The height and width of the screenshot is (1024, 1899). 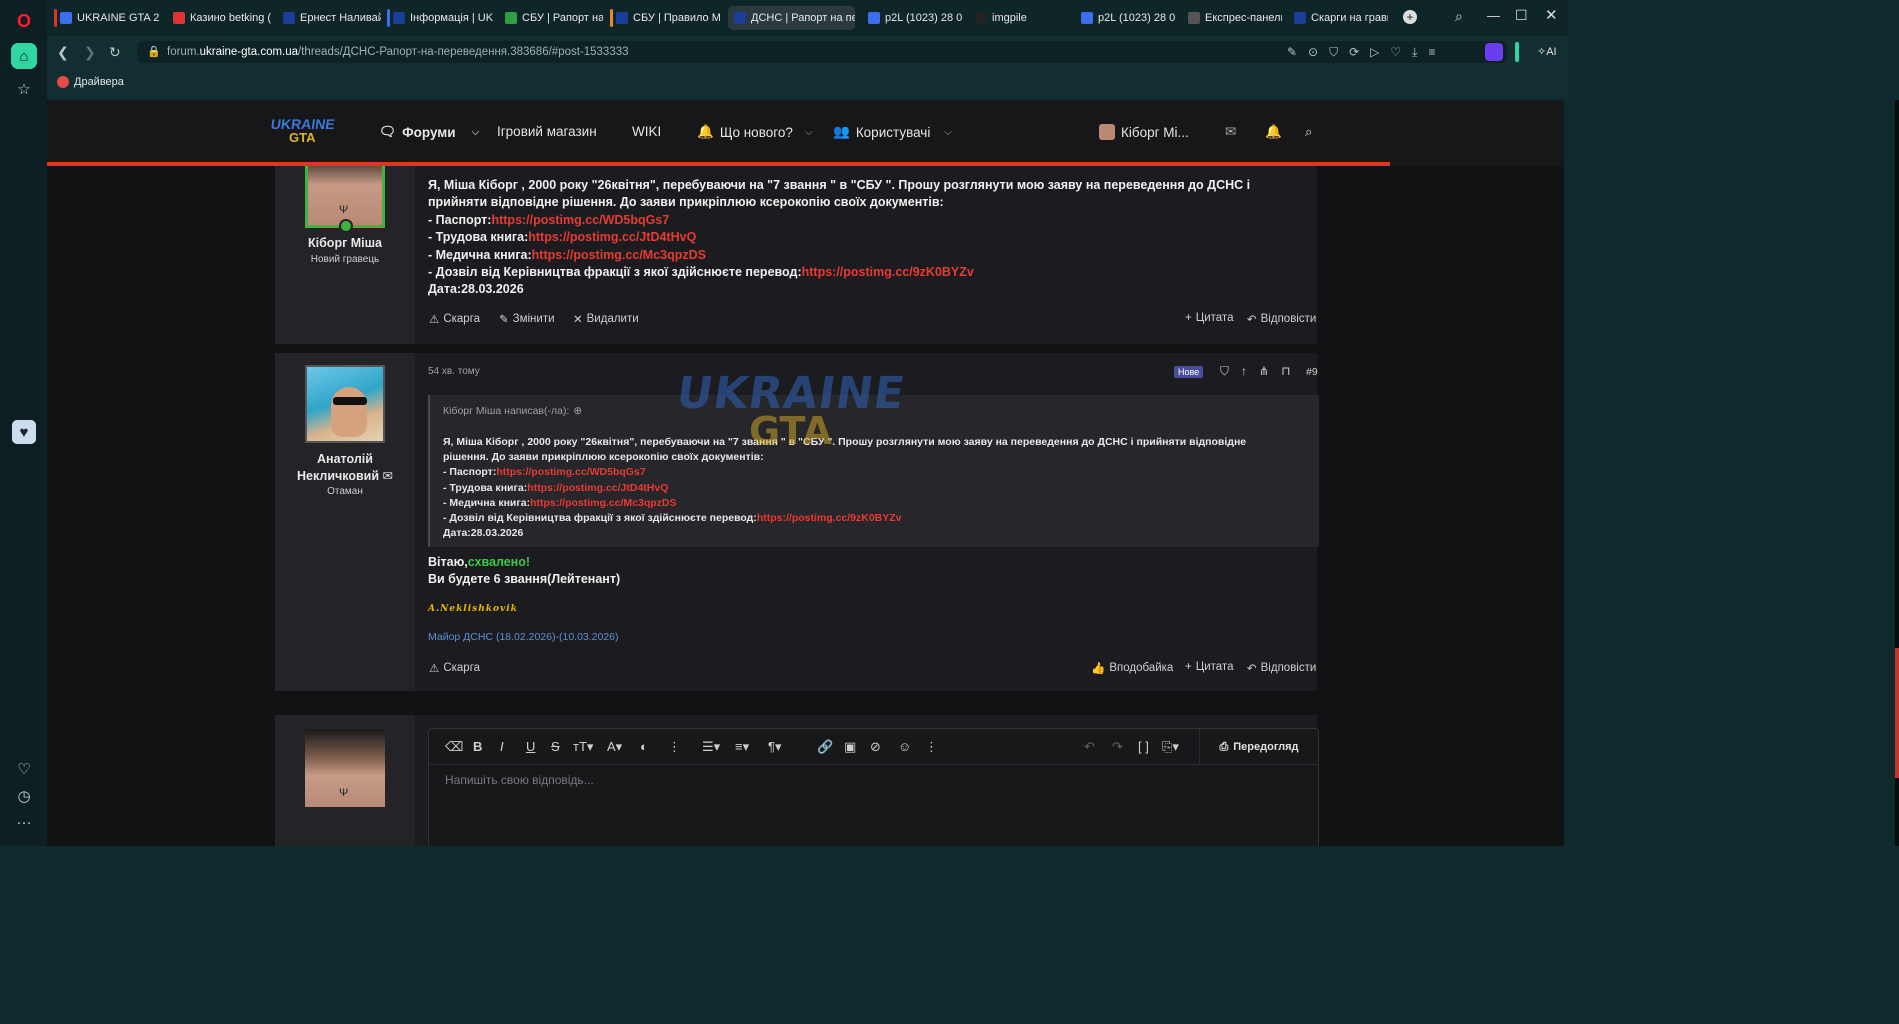 I want to click on browser-tab: UKRAINE GTA 28 (, so click(x=106, y=18).